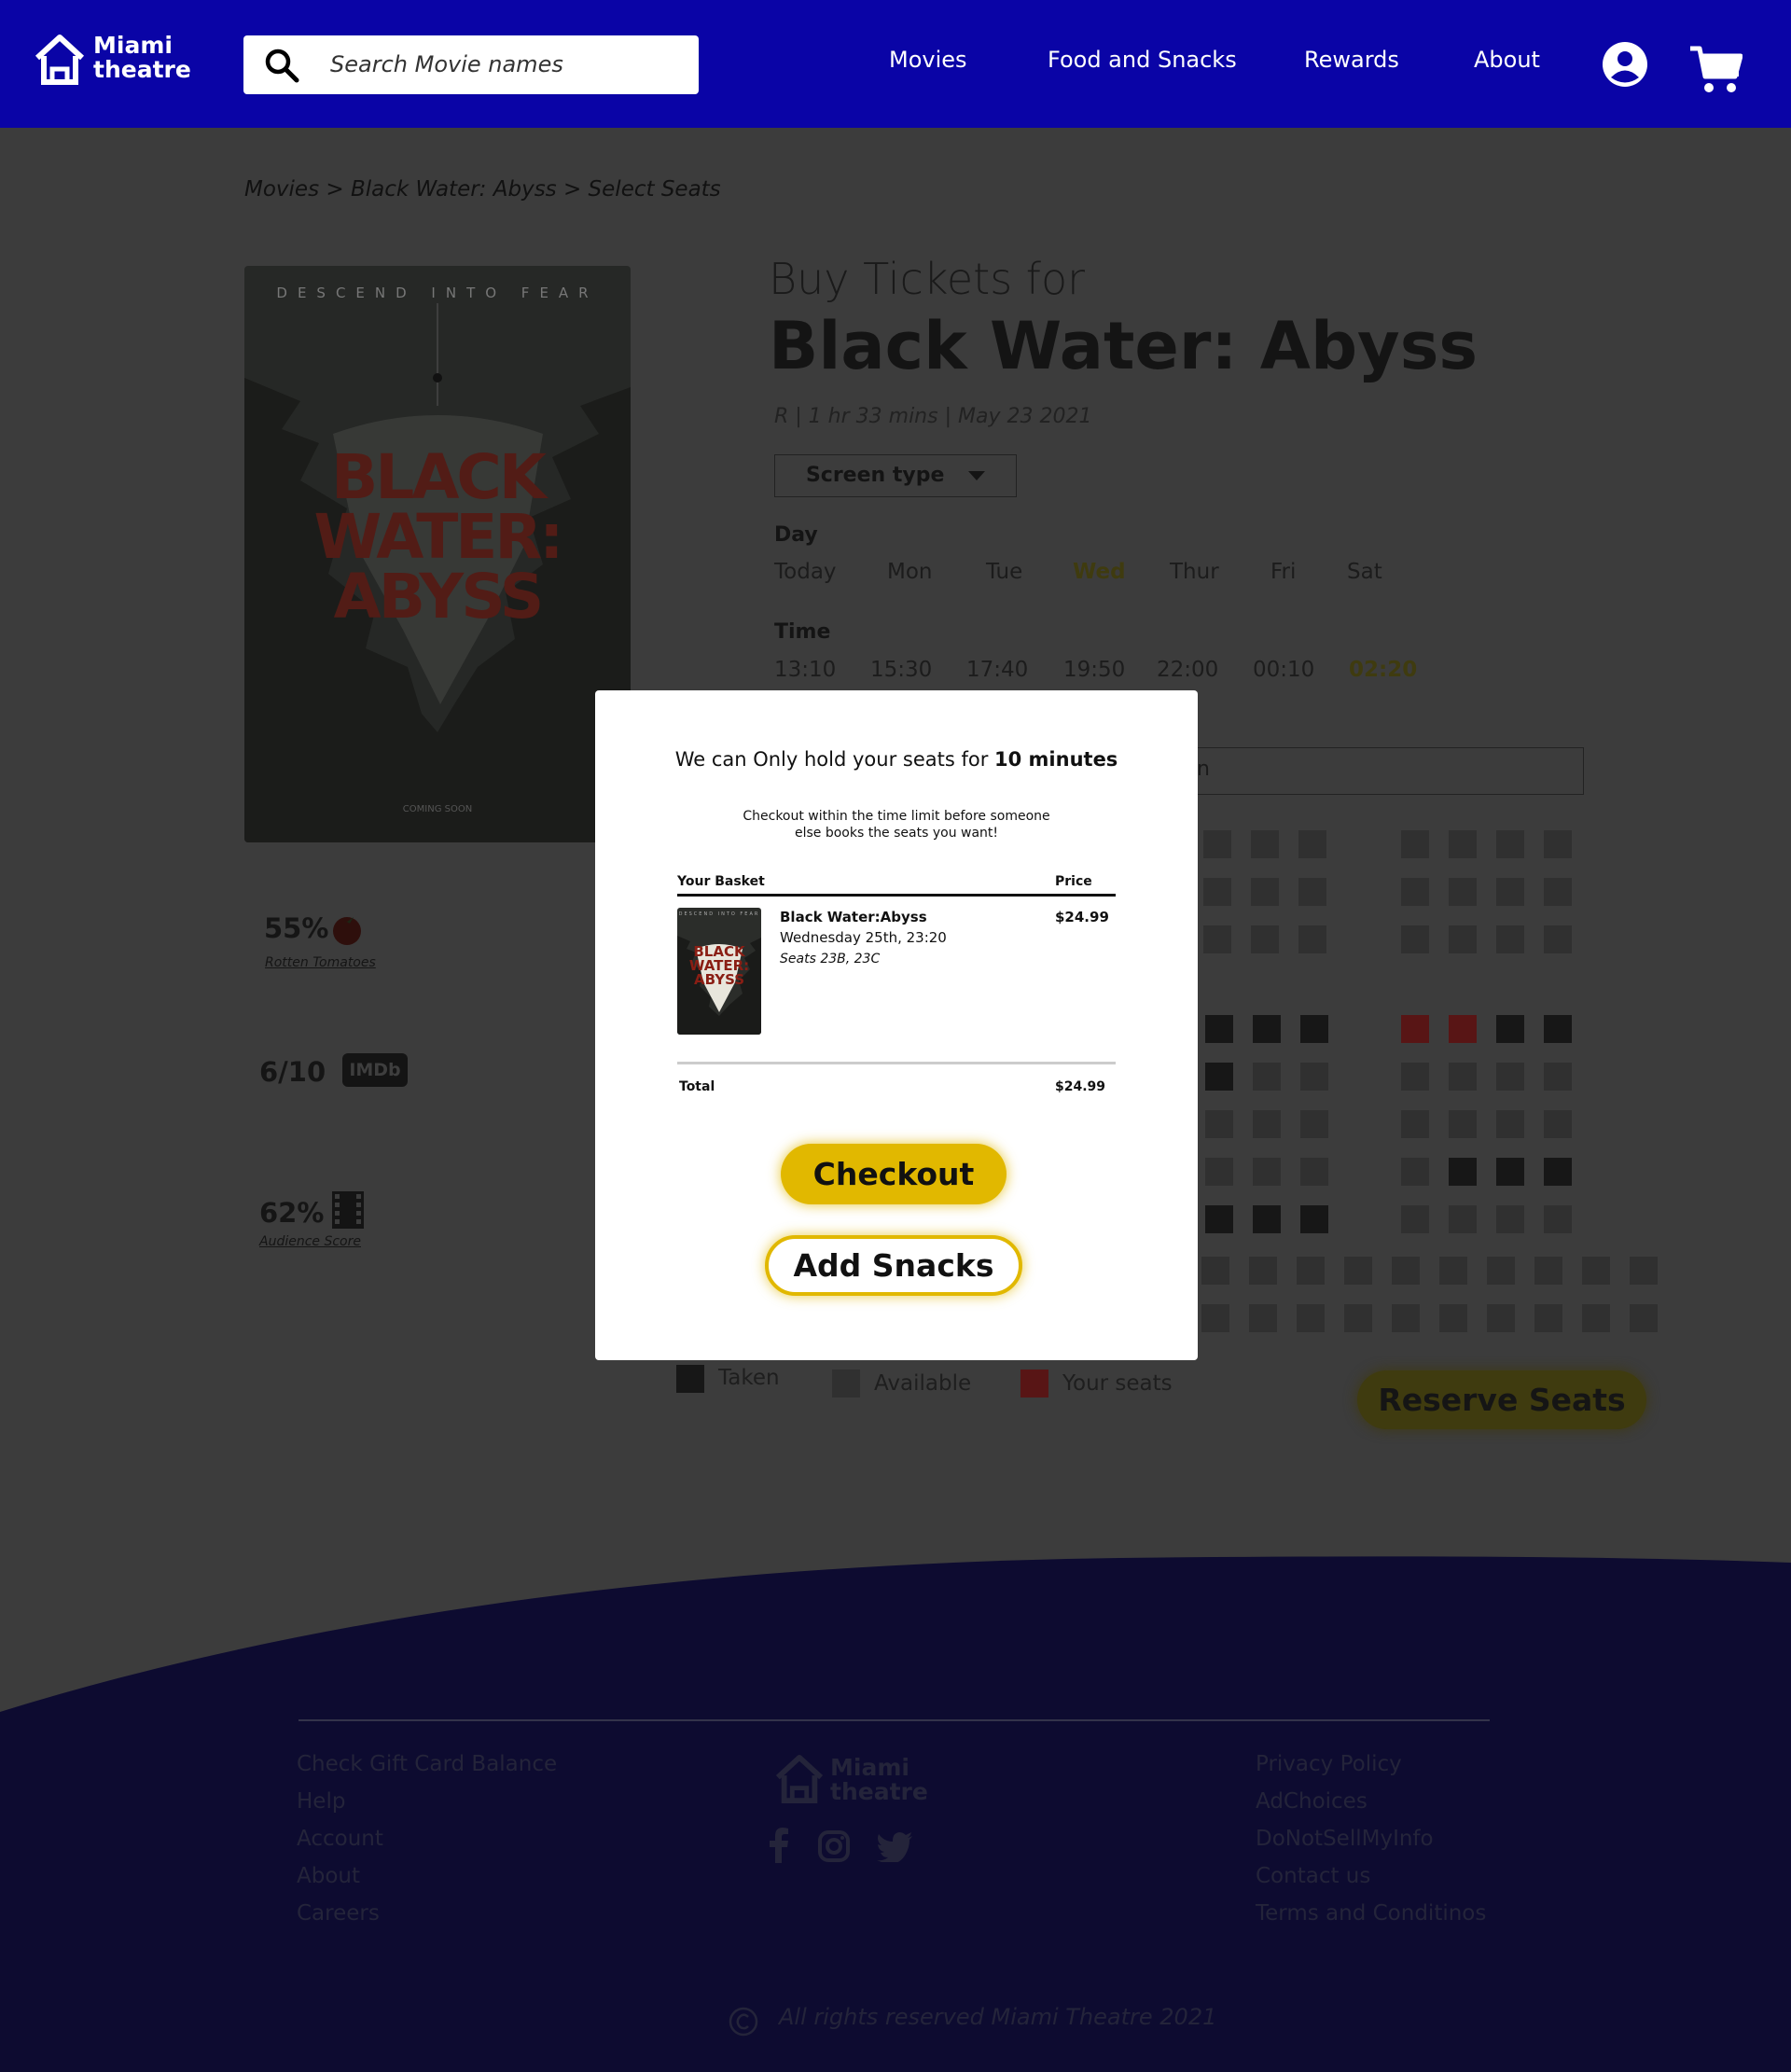 This screenshot has height=2072, width=1791. What do you see at coordinates (1364, 572) in the screenshot?
I see `day-option-sat: Sat` at bounding box center [1364, 572].